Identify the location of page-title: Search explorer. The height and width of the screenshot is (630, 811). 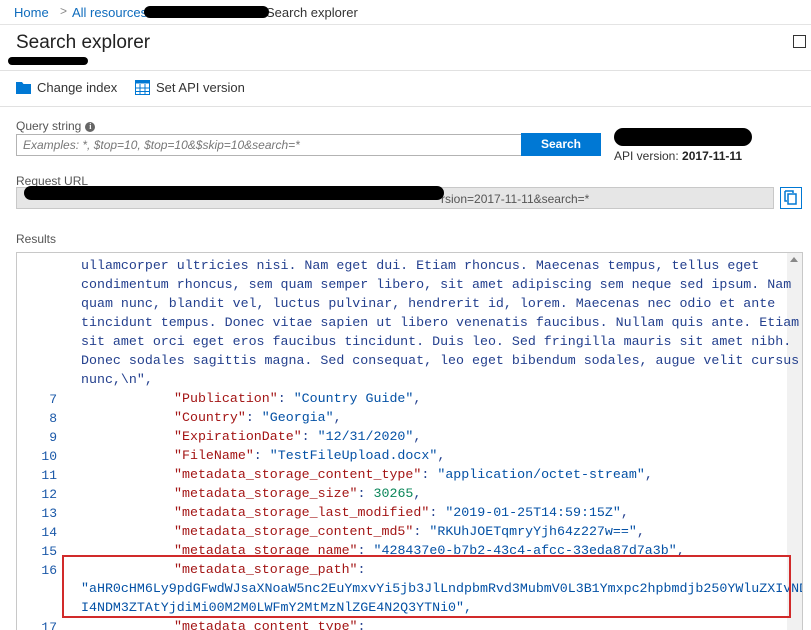
(83, 42).